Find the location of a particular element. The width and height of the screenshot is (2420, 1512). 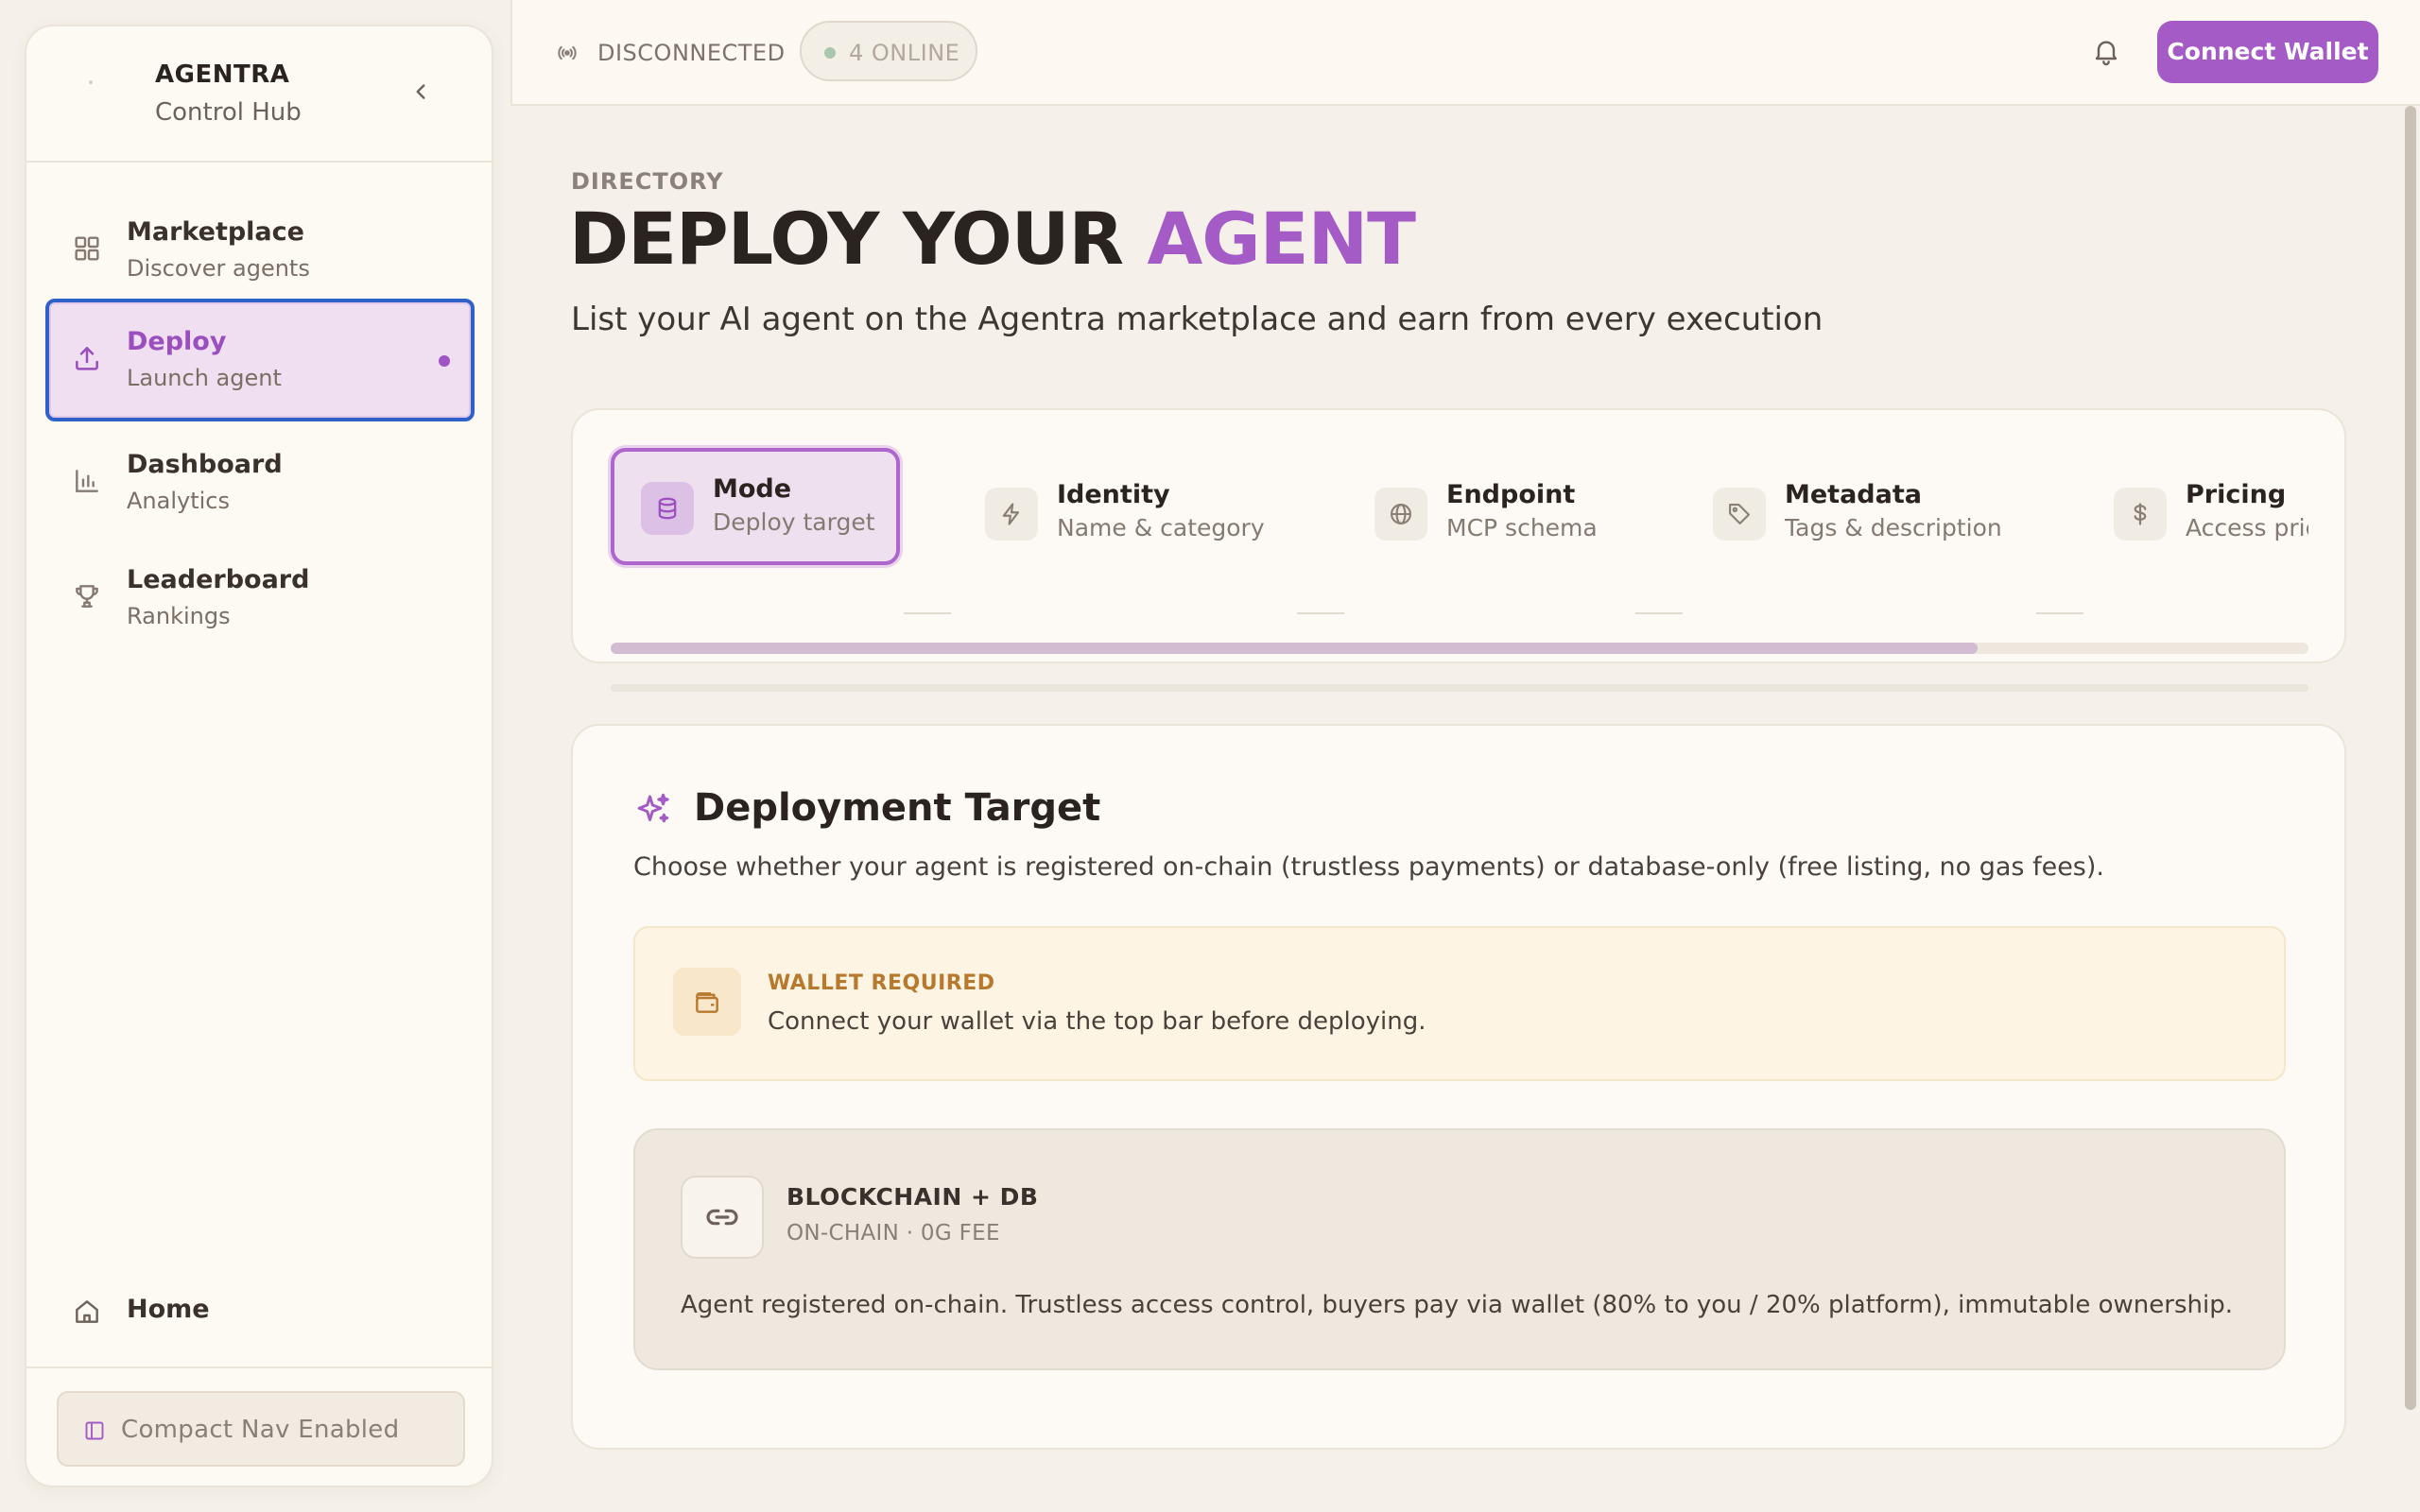

option-icon-chip is located at coordinates (722, 1217).